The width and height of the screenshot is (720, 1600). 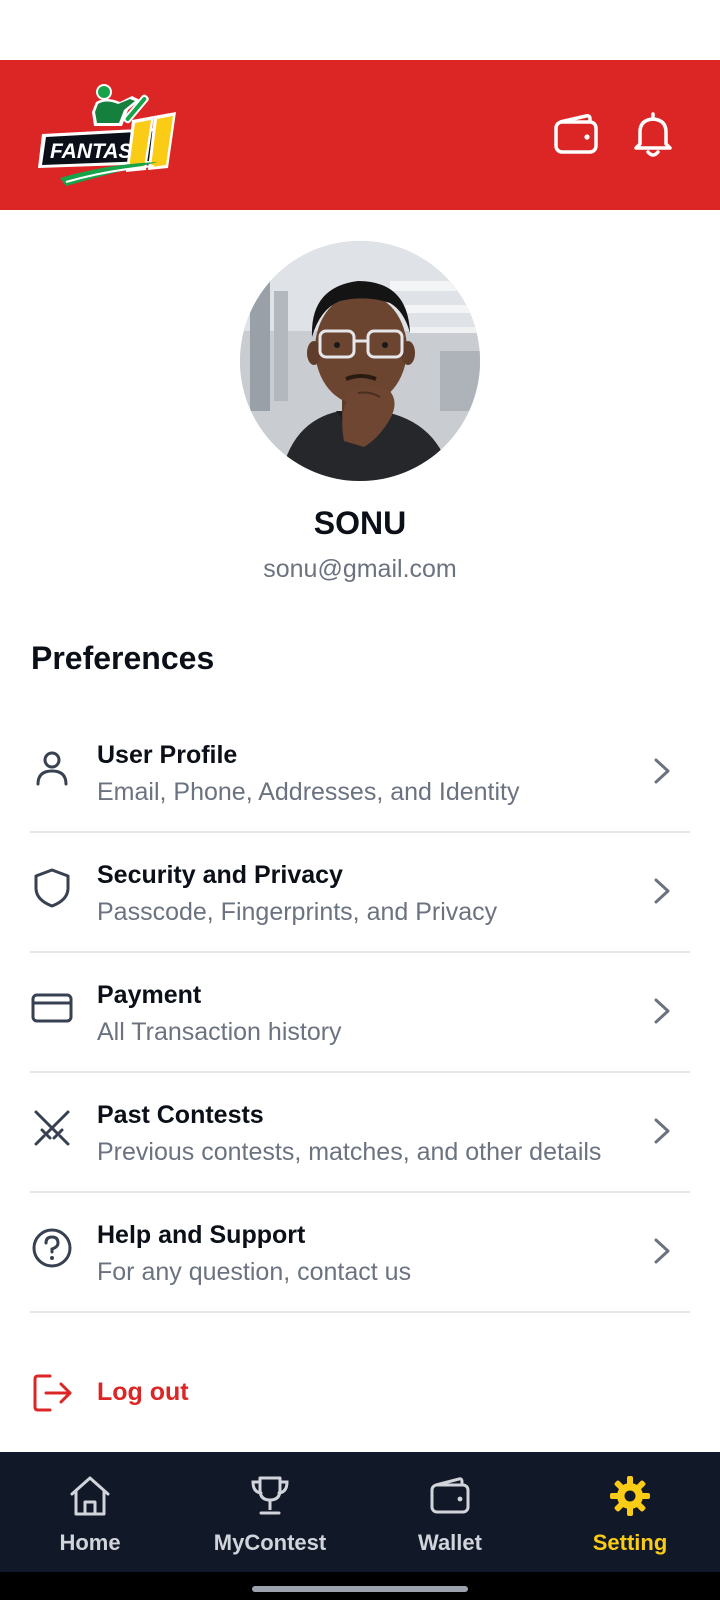 What do you see at coordinates (143, 1392) in the screenshot?
I see `logout-label: Log out` at bounding box center [143, 1392].